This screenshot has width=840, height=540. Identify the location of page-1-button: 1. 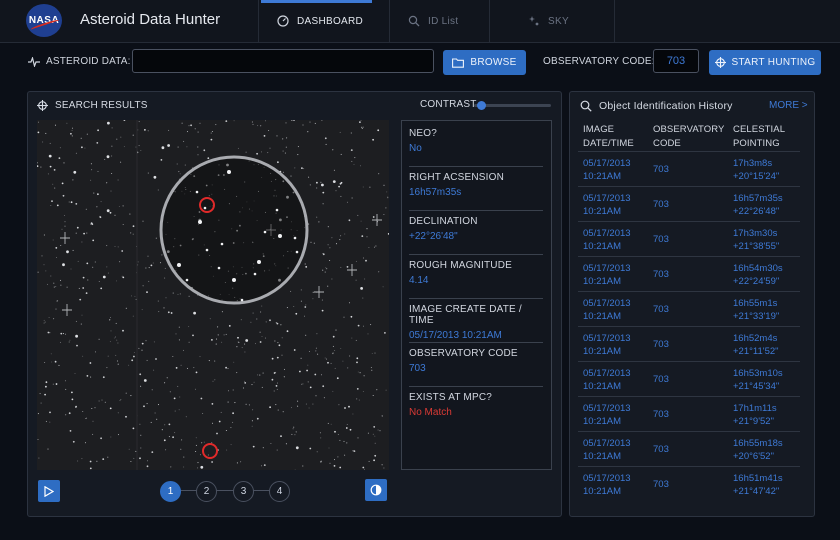
(170, 491).